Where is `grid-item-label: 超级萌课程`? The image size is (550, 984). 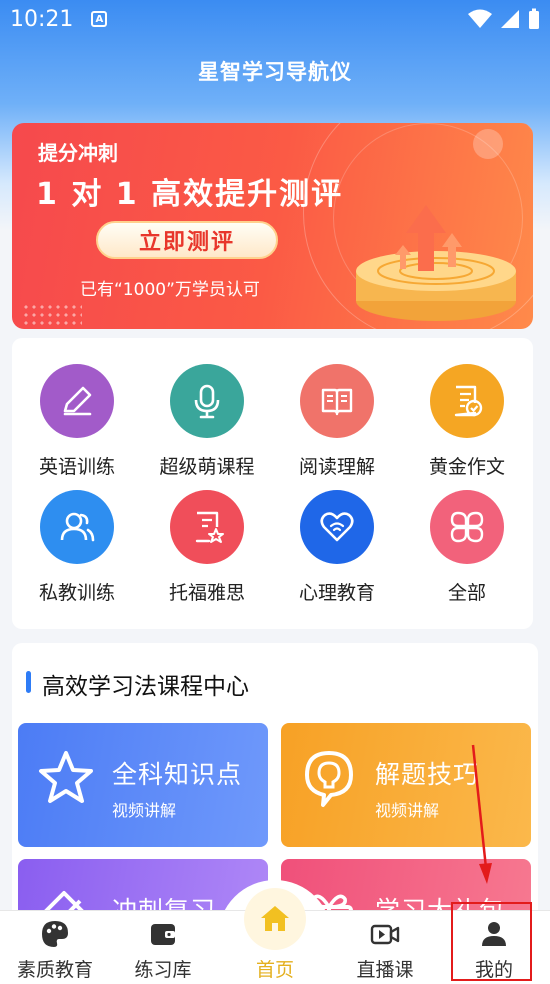 grid-item-label: 超级萌课程 is located at coordinates (207, 467).